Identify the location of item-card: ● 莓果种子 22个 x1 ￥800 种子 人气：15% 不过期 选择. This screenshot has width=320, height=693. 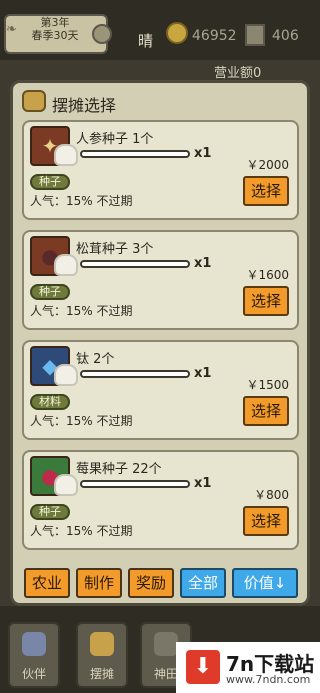
(160, 500).